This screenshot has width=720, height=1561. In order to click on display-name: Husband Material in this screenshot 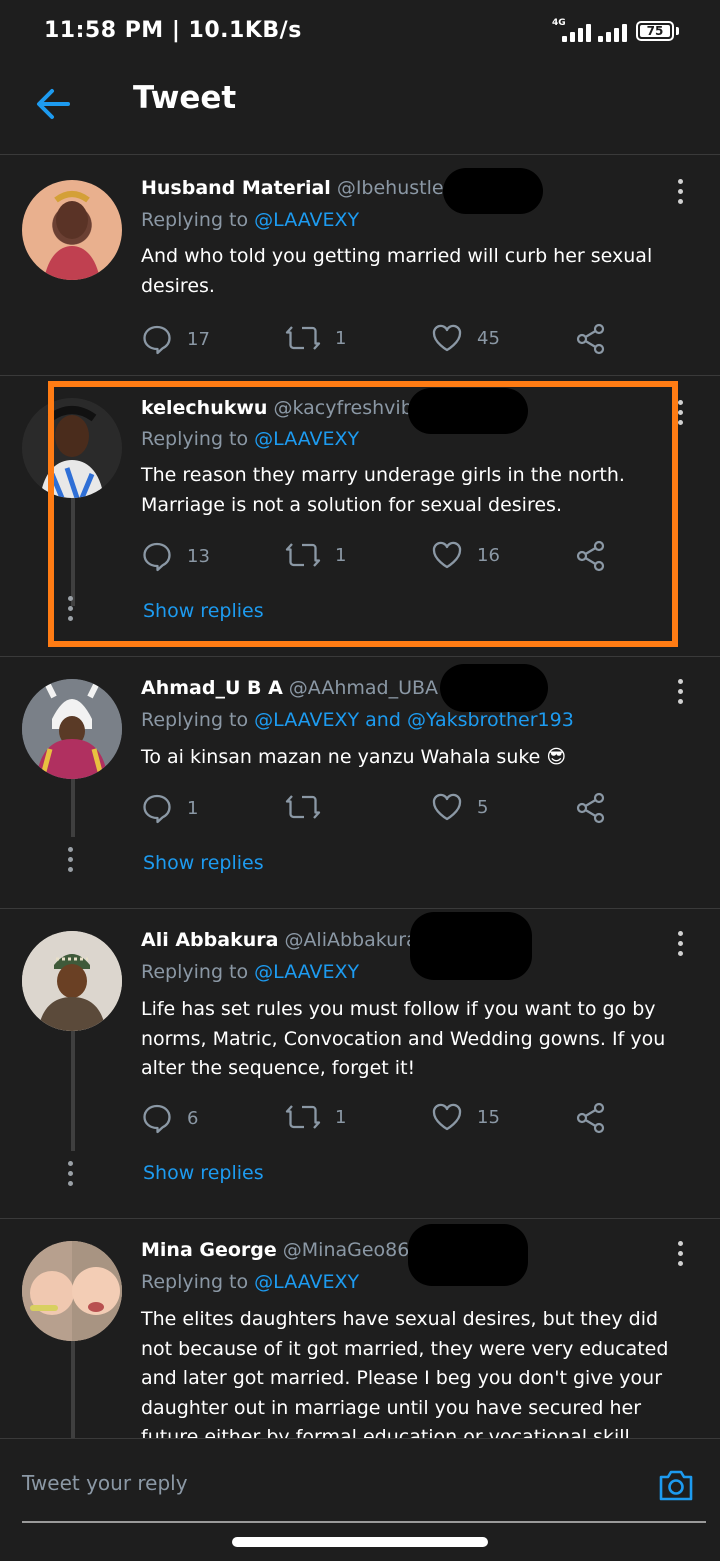, I will do `click(236, 188)`.